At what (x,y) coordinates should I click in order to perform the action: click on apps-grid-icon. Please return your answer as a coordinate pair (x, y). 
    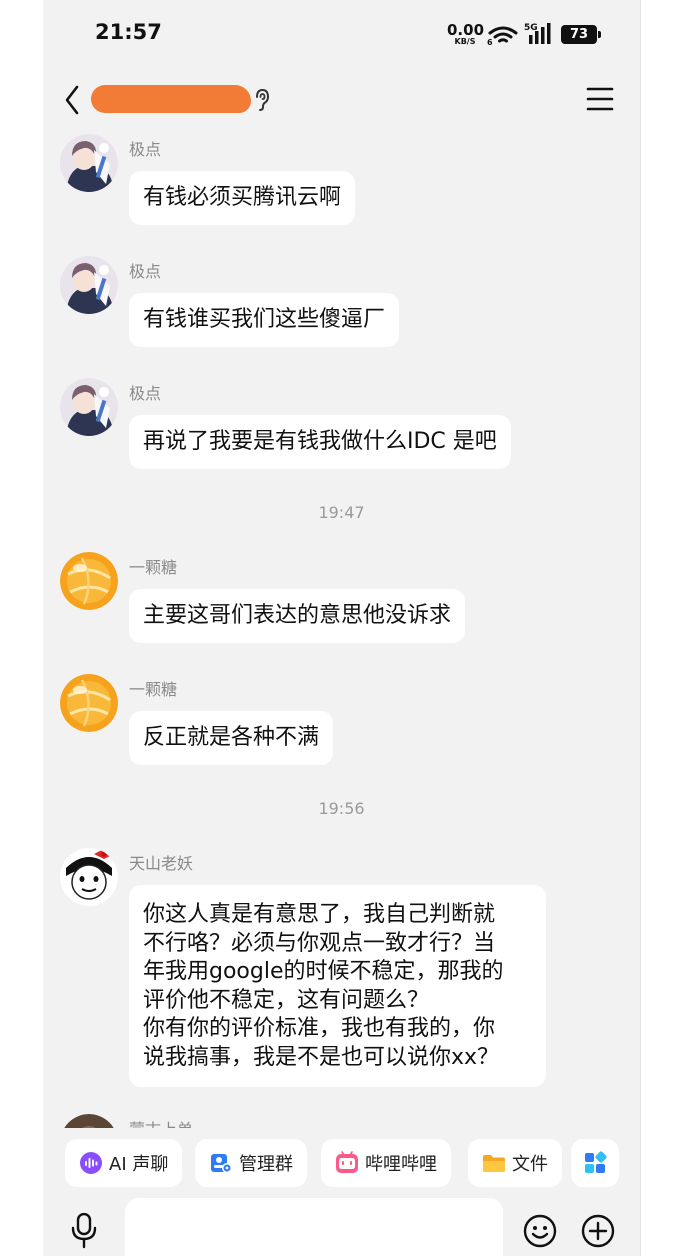
    Looking at the image, I should click on (596, 1162).